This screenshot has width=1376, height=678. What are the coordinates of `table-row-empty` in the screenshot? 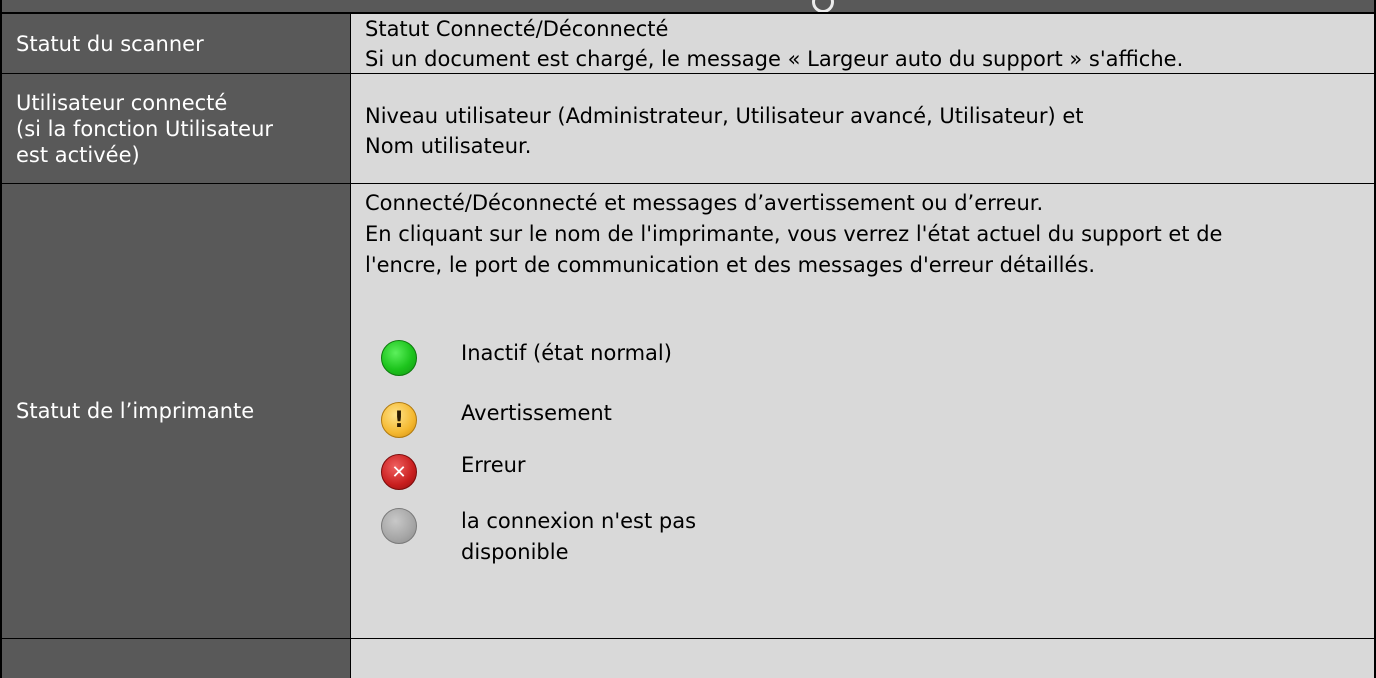 It's located at (688, 658).